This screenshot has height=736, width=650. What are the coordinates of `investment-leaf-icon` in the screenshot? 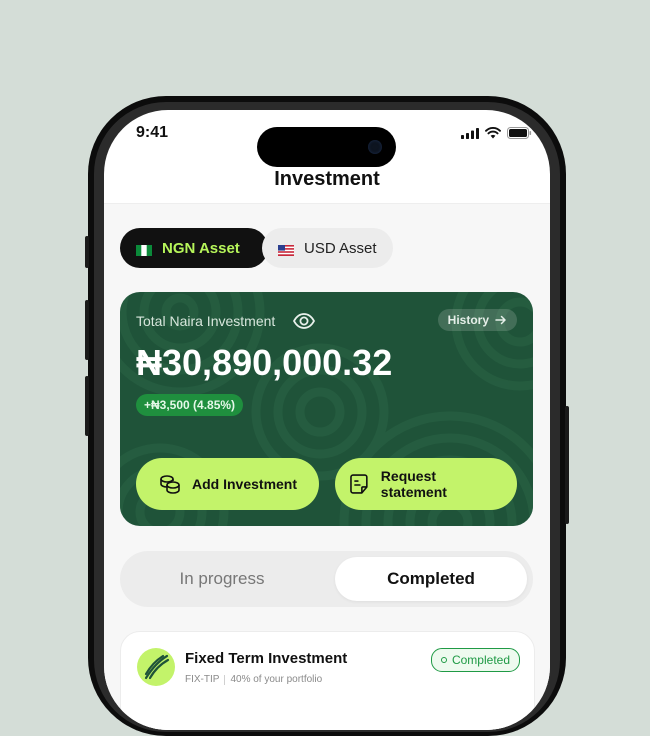 It's located at (156, 667).